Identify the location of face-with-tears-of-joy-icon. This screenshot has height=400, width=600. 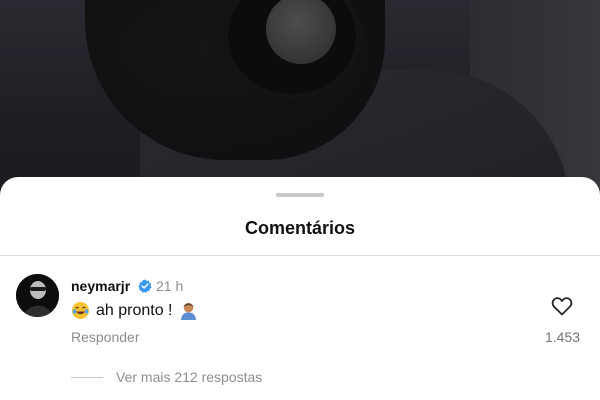
(80, 310).